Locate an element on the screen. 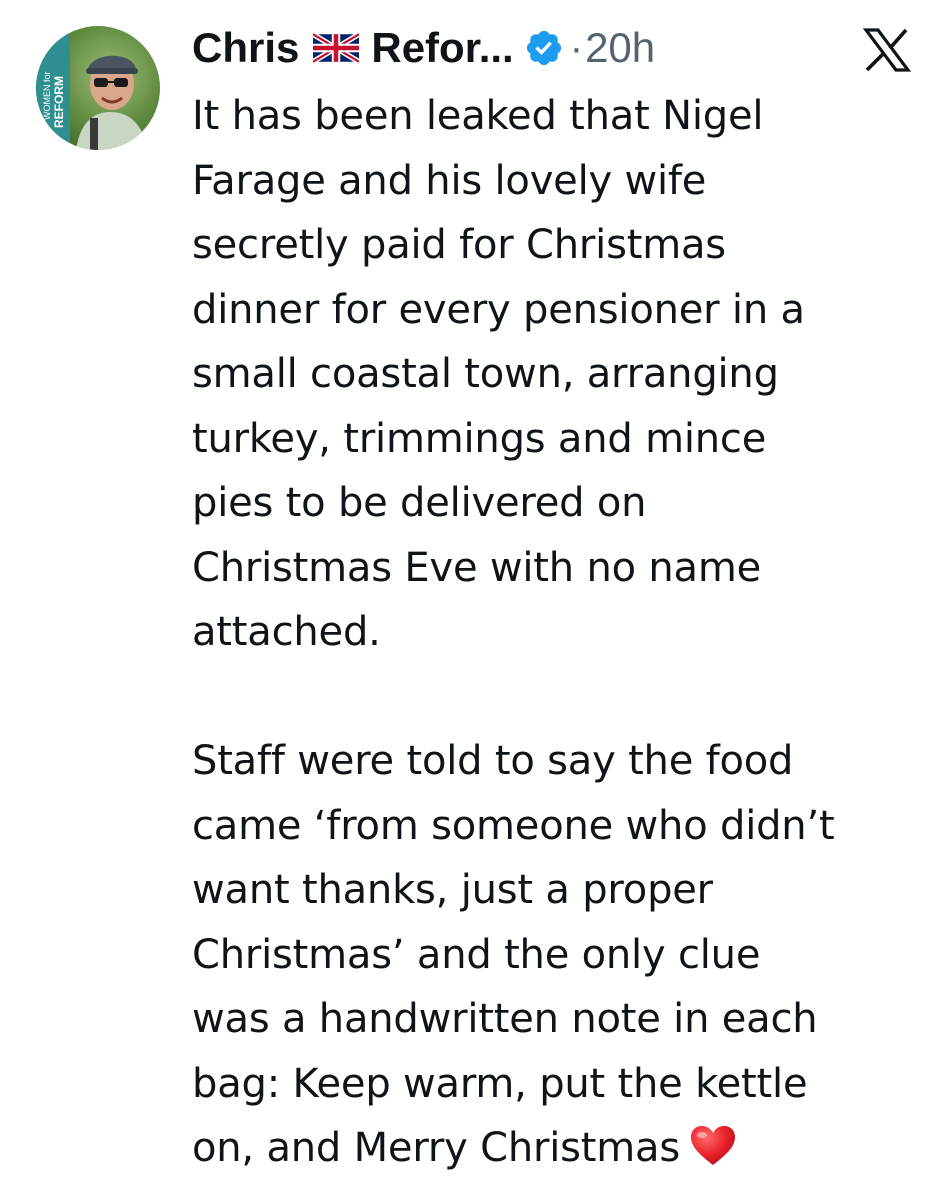 The image size is (941, 1200). tweet-line-text: dinner for every pensioner in a is located at coordinates (498, 309).